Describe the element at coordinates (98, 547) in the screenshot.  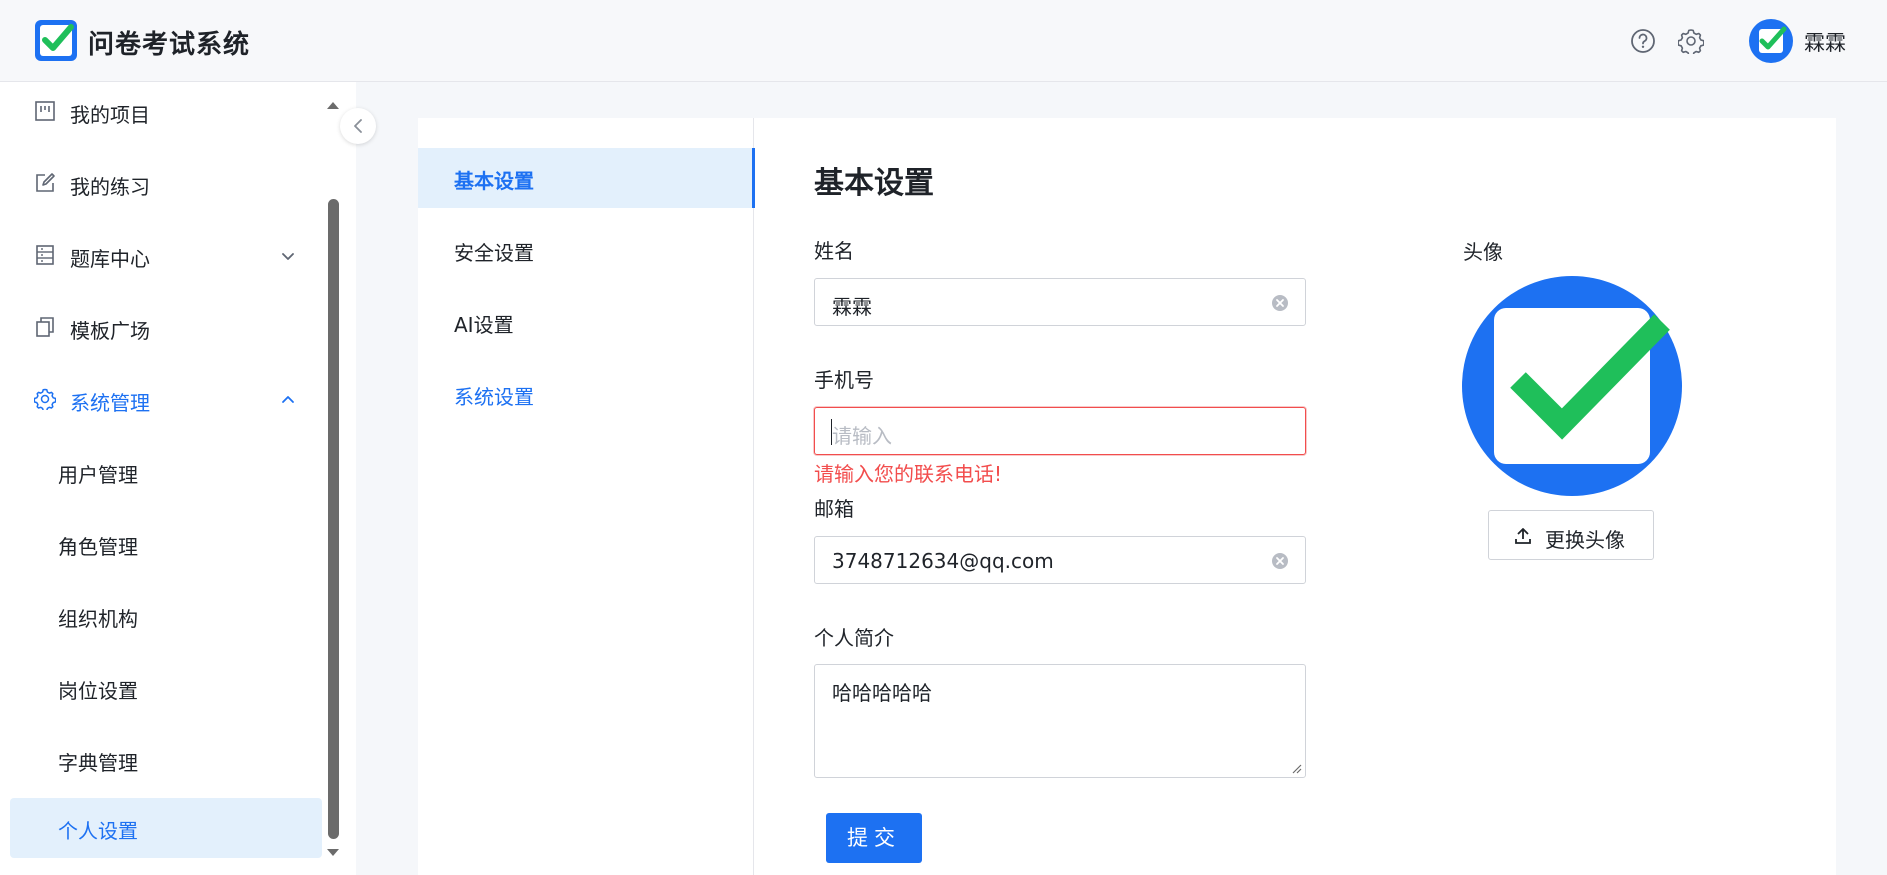
I see `sidebar-item-label: 角色管理` at that location.